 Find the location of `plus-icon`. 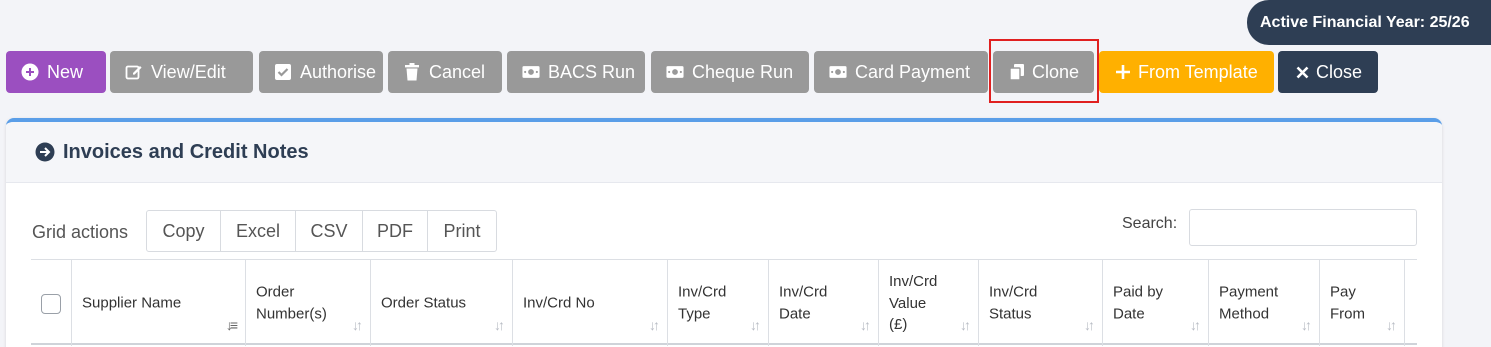

plus-icon is located at coordinates (1123, 72).